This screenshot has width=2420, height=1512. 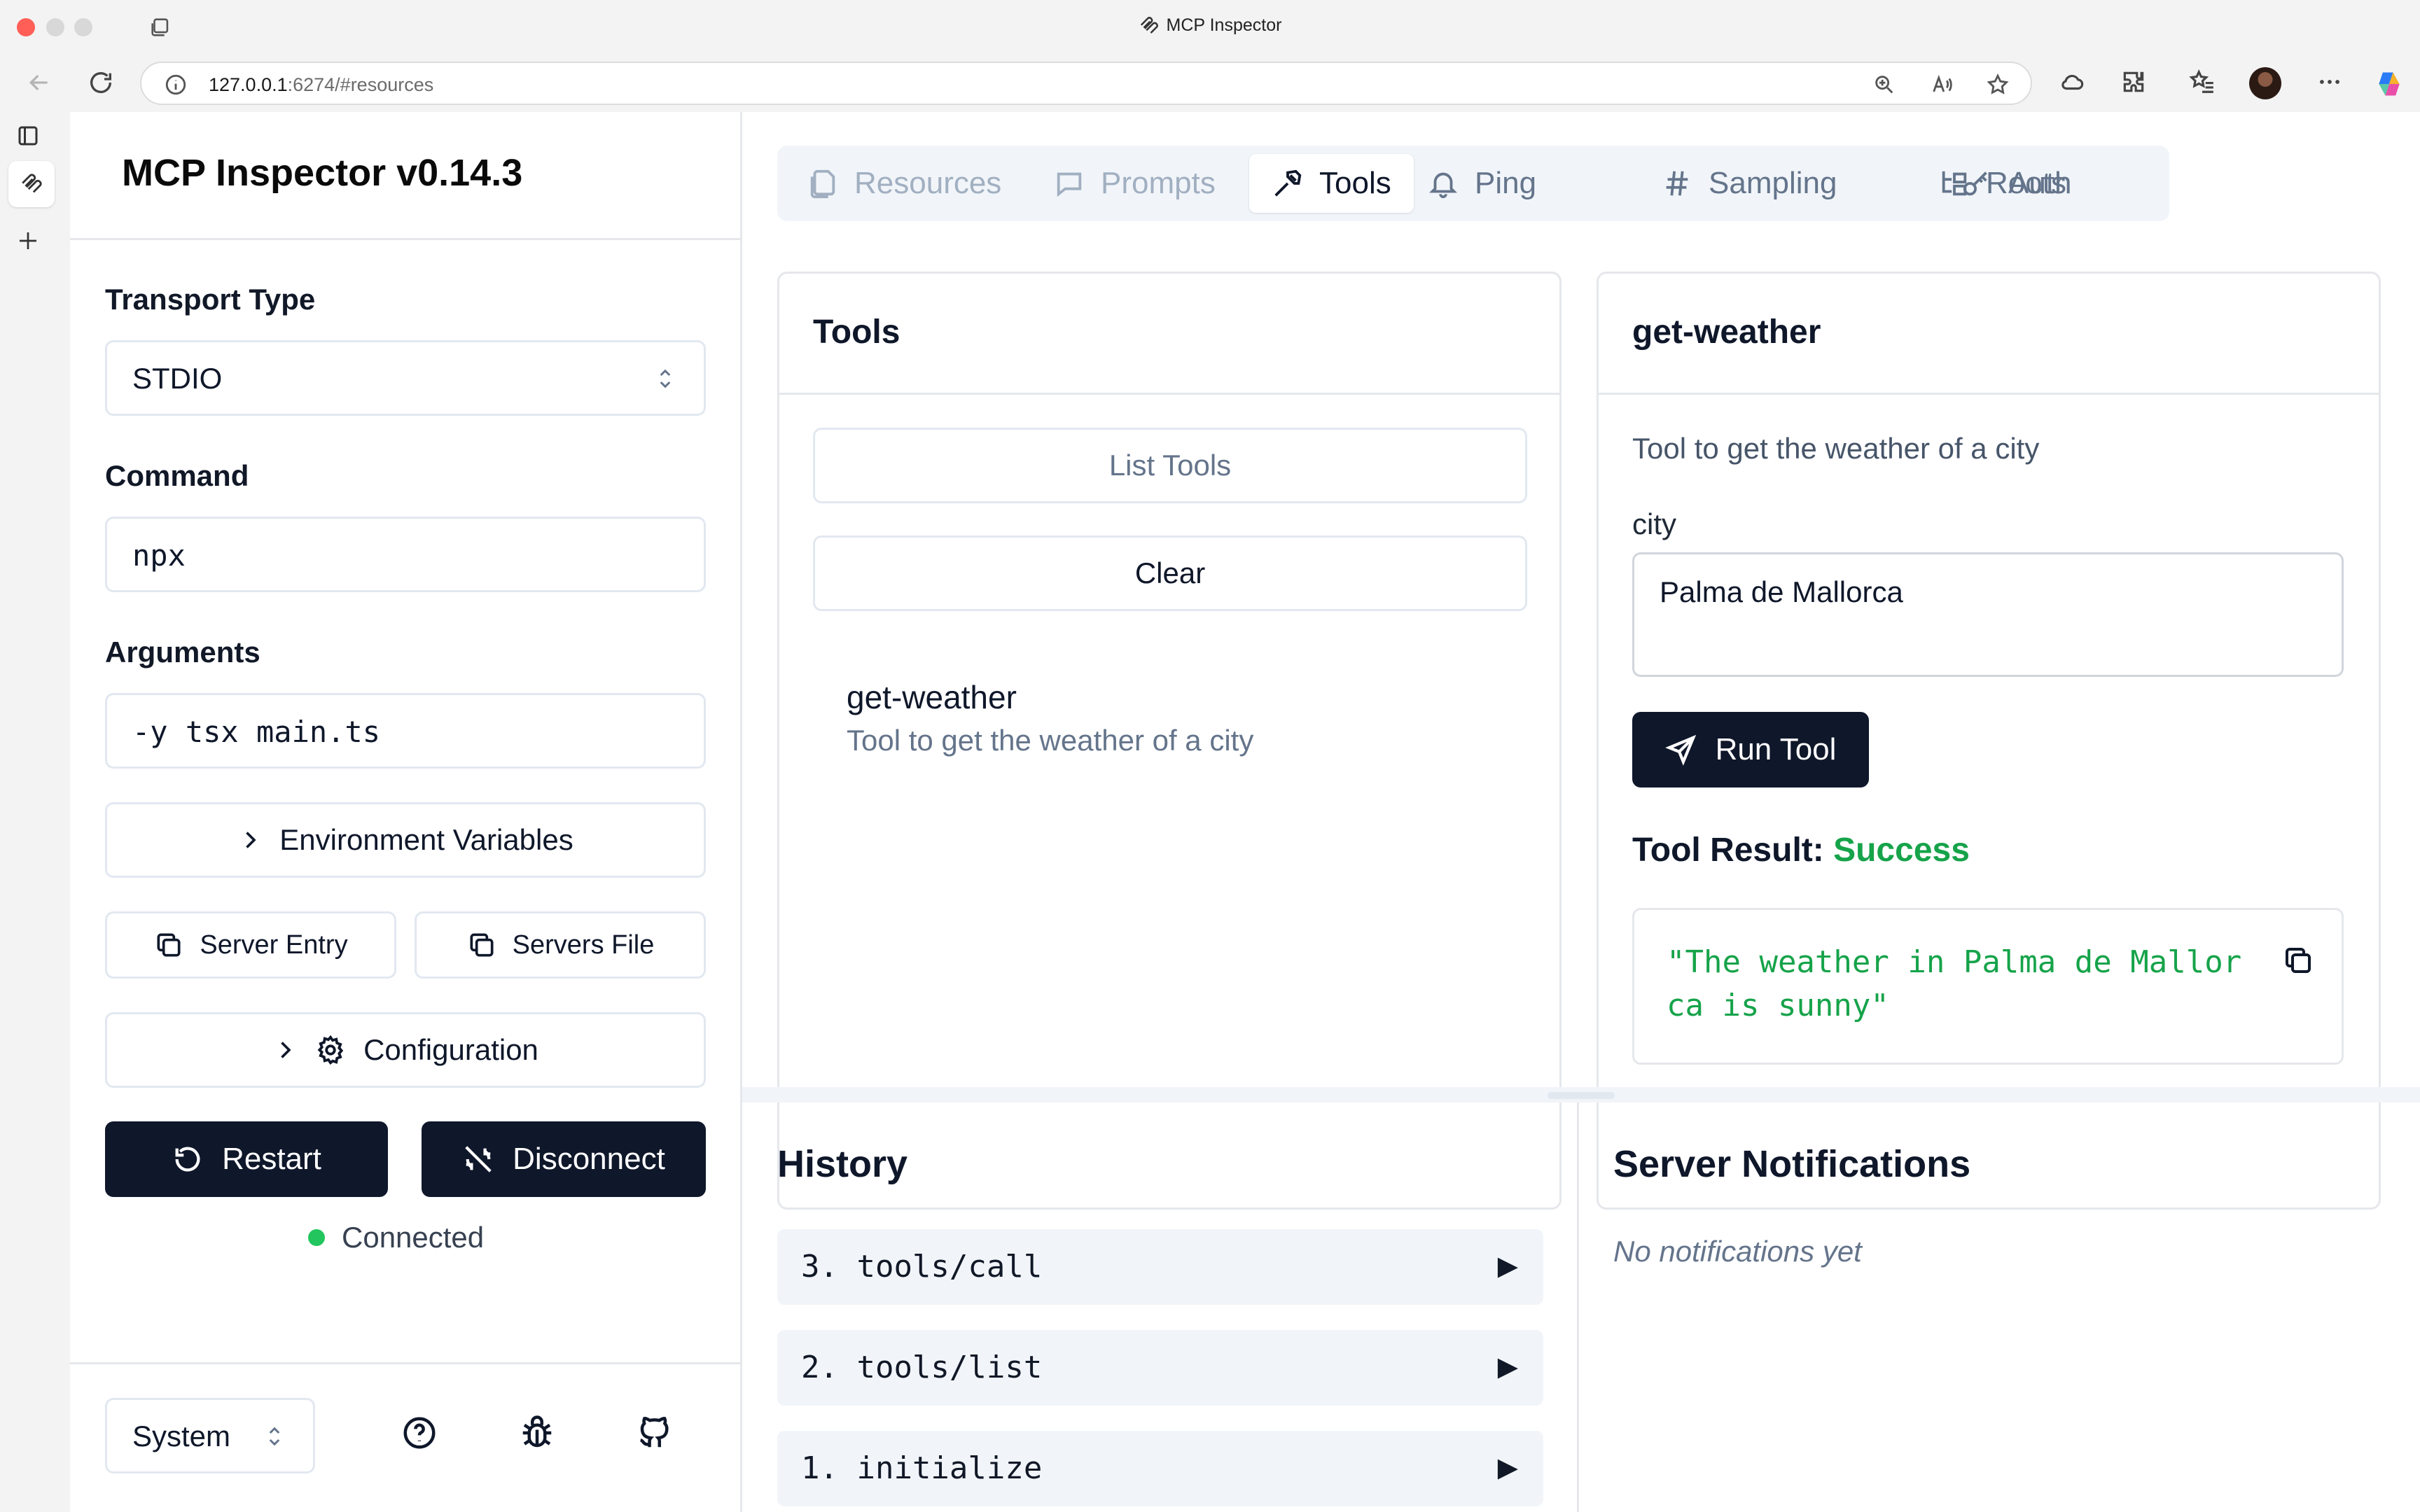 I want to click on history-item: 2. tools/list ▶, so click(x=1160, y=1368).